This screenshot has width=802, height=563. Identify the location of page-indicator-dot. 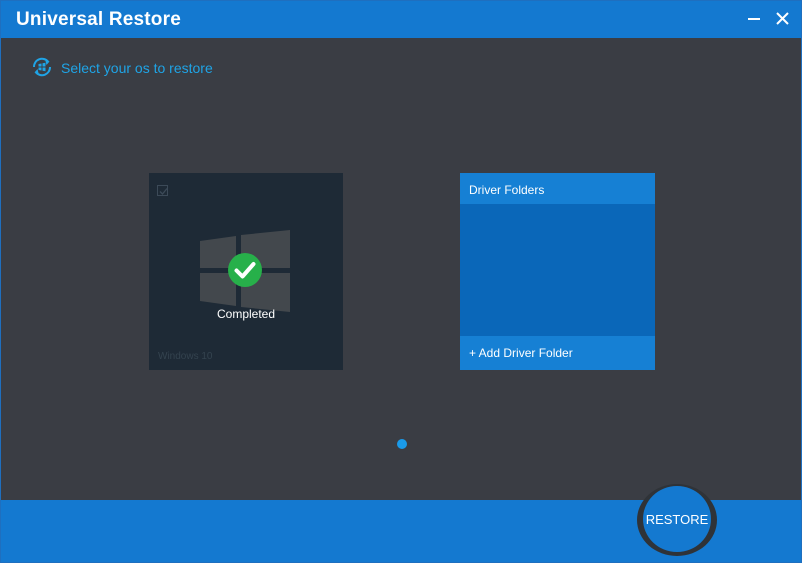
(402, 444).